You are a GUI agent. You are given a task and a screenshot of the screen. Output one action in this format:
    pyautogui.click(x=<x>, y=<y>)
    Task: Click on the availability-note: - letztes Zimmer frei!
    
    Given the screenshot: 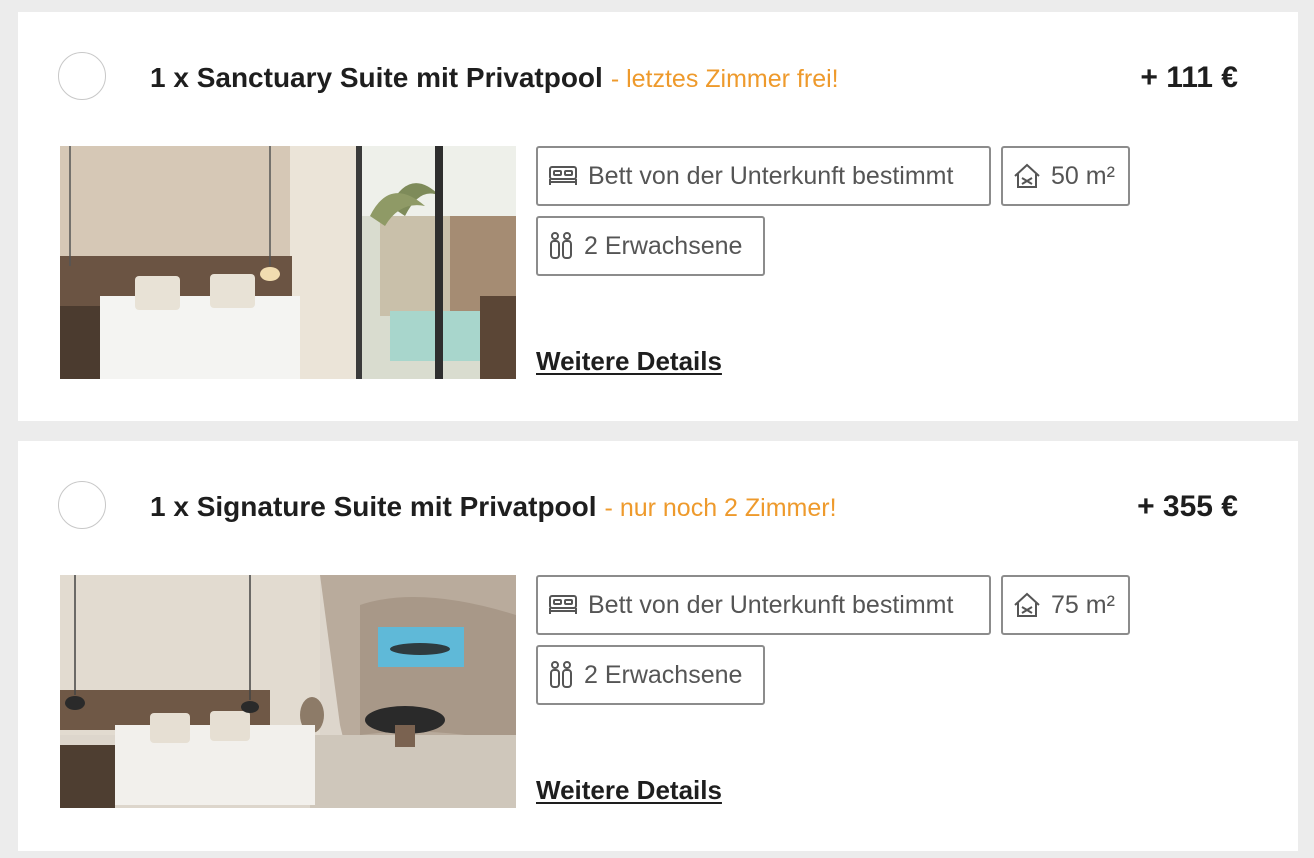 What is the action you would take?
    pyautogui.click(x=724, y=79)
    